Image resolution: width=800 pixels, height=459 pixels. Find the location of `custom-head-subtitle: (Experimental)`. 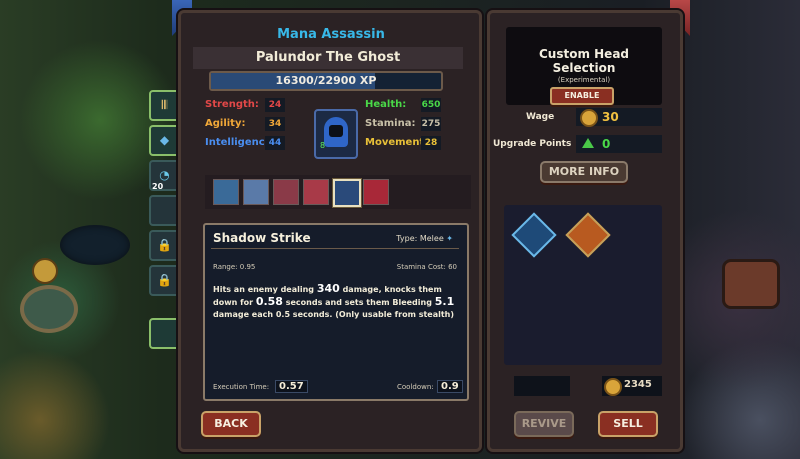

custom-head-subtitle: (Experimental) is located at coordinates (584, 80).